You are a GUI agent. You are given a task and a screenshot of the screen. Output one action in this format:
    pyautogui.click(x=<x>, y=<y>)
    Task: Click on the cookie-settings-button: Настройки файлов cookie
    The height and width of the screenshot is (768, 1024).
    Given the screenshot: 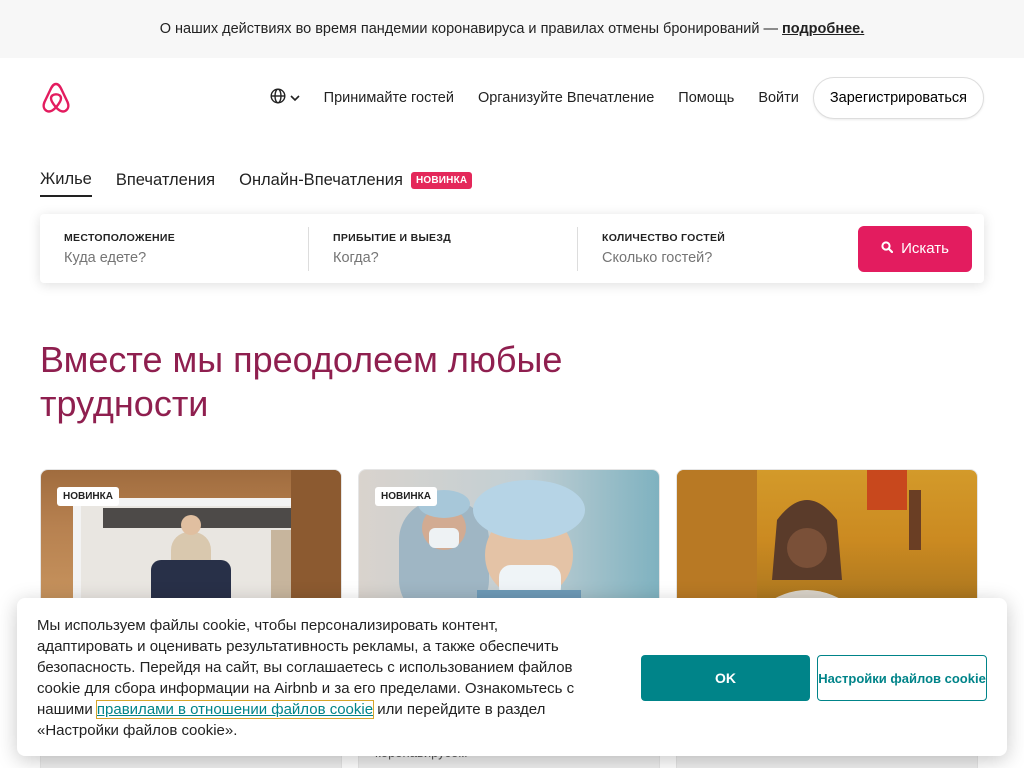 What is the action you would take?
    pyautogui.click(x=902, y=678)
    